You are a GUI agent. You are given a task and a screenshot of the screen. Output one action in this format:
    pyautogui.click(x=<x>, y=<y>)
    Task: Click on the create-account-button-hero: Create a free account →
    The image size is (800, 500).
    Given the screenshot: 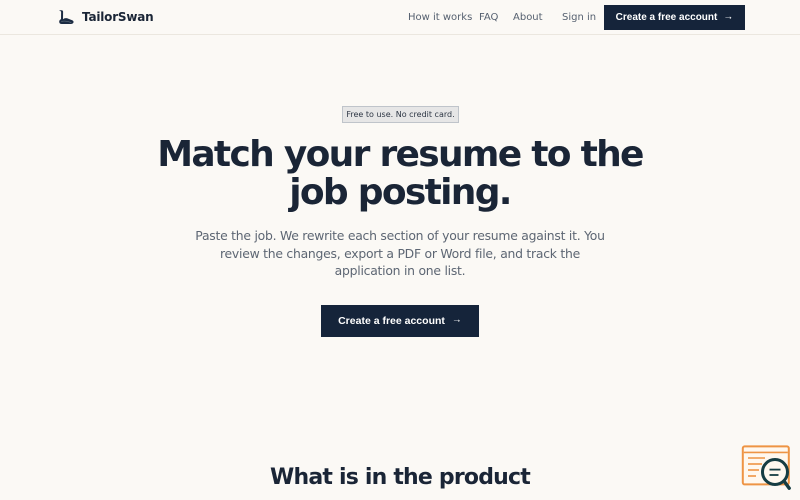 What is the action you would take?
    pyautogui.click(x=400, y=321)
    